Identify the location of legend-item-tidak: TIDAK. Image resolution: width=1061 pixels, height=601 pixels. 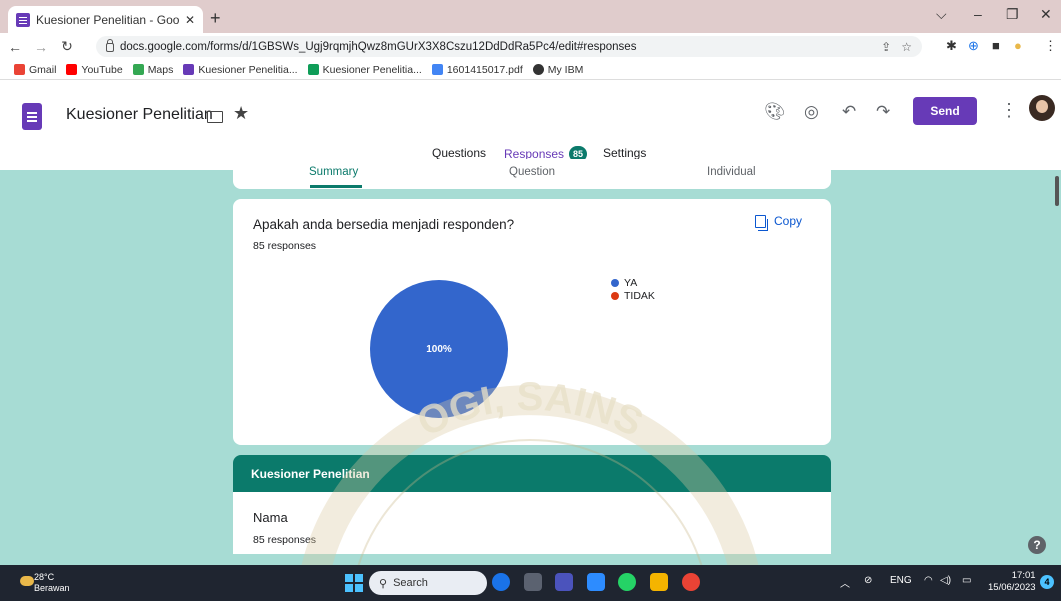
(633, 295).